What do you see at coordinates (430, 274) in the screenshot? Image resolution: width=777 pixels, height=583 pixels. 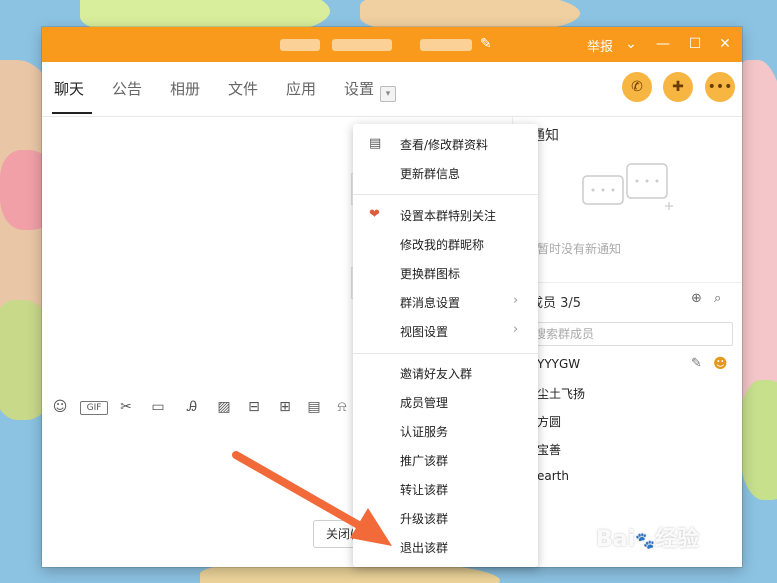 I see `menu-item-label: 更换群图标` at bounding box center [430, 274].